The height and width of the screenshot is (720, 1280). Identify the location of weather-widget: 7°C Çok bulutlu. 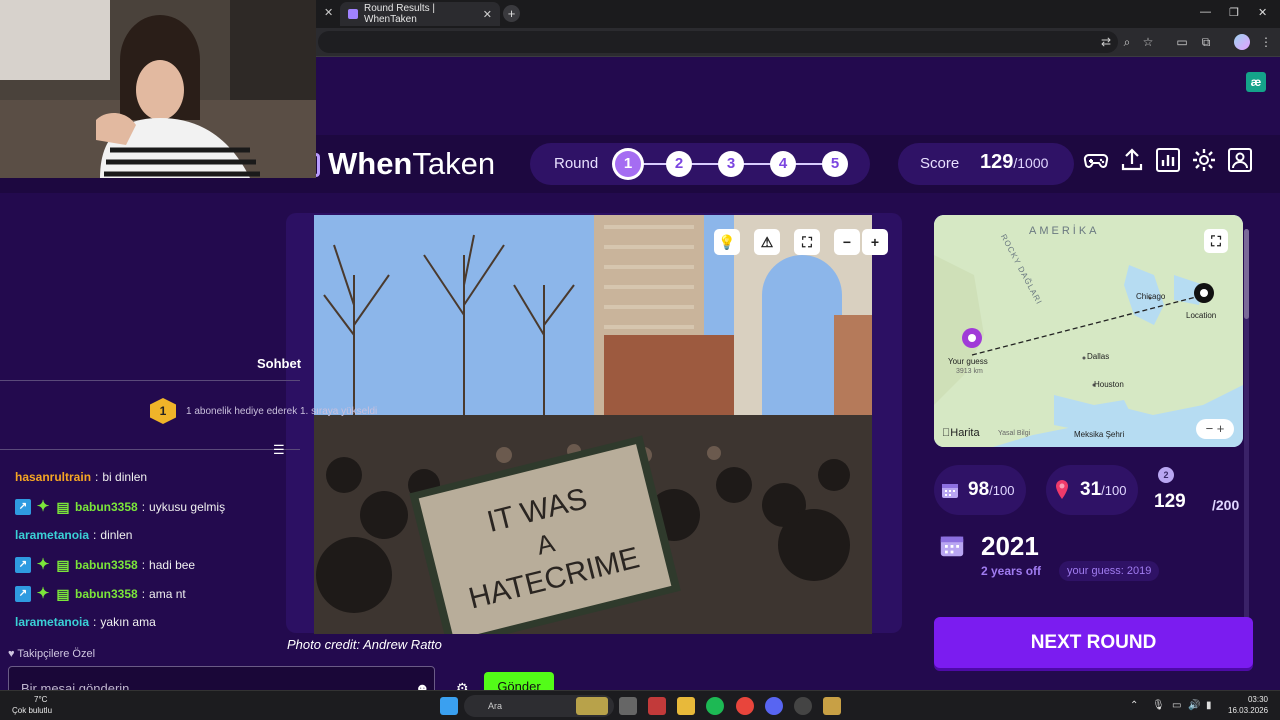
(32, 705).